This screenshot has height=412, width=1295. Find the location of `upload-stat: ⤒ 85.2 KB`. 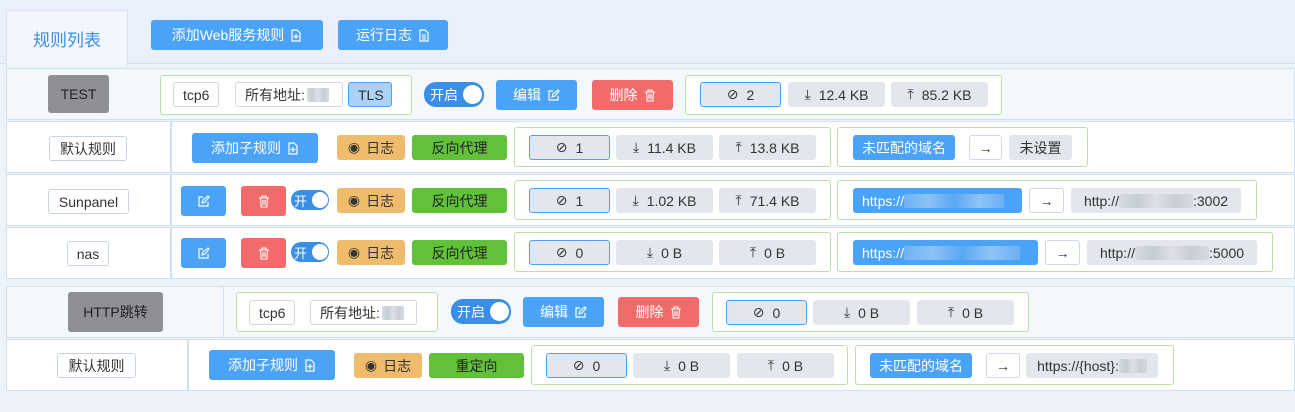

upload-stat: ⤒ 85.2 KB is located at coordinates (939, 94).